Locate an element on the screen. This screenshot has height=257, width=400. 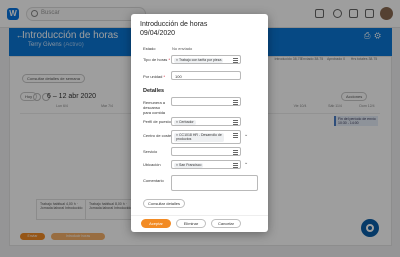
remunera-label: Remunera a descanso para comida is located at coordinates (154, 107).